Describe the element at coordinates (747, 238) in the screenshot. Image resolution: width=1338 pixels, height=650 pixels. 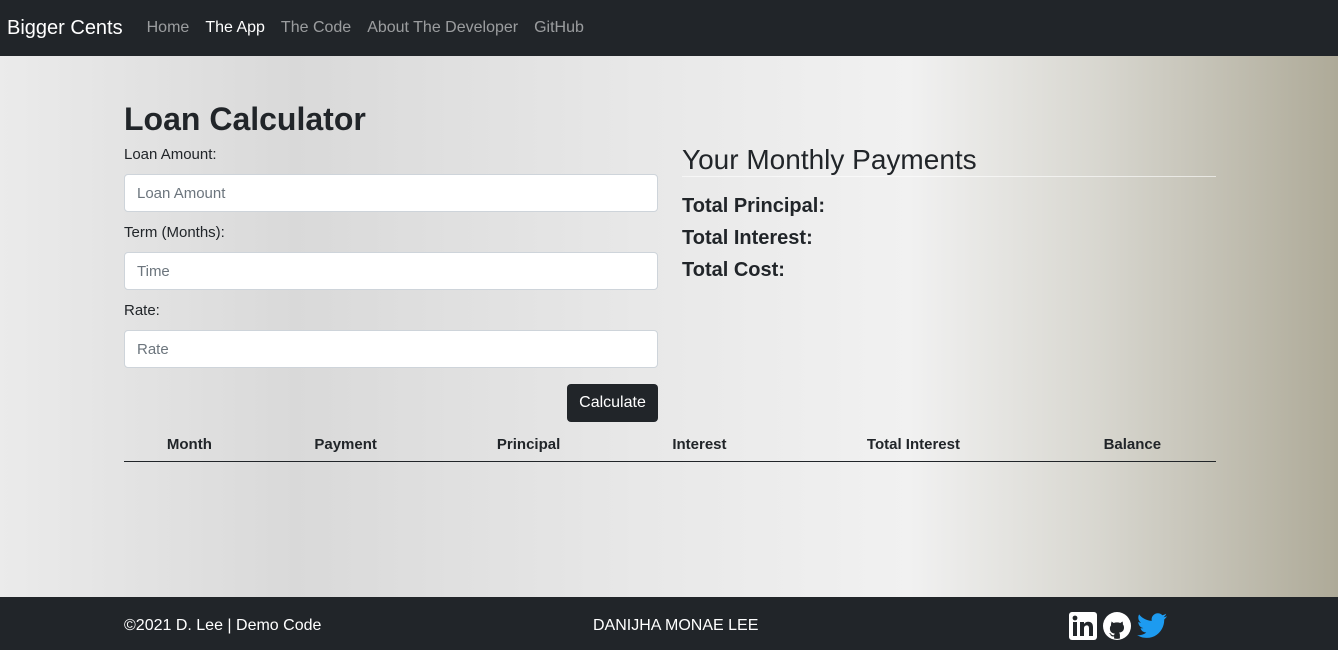
I see `total-interest-label: Total Interest:` at that location.